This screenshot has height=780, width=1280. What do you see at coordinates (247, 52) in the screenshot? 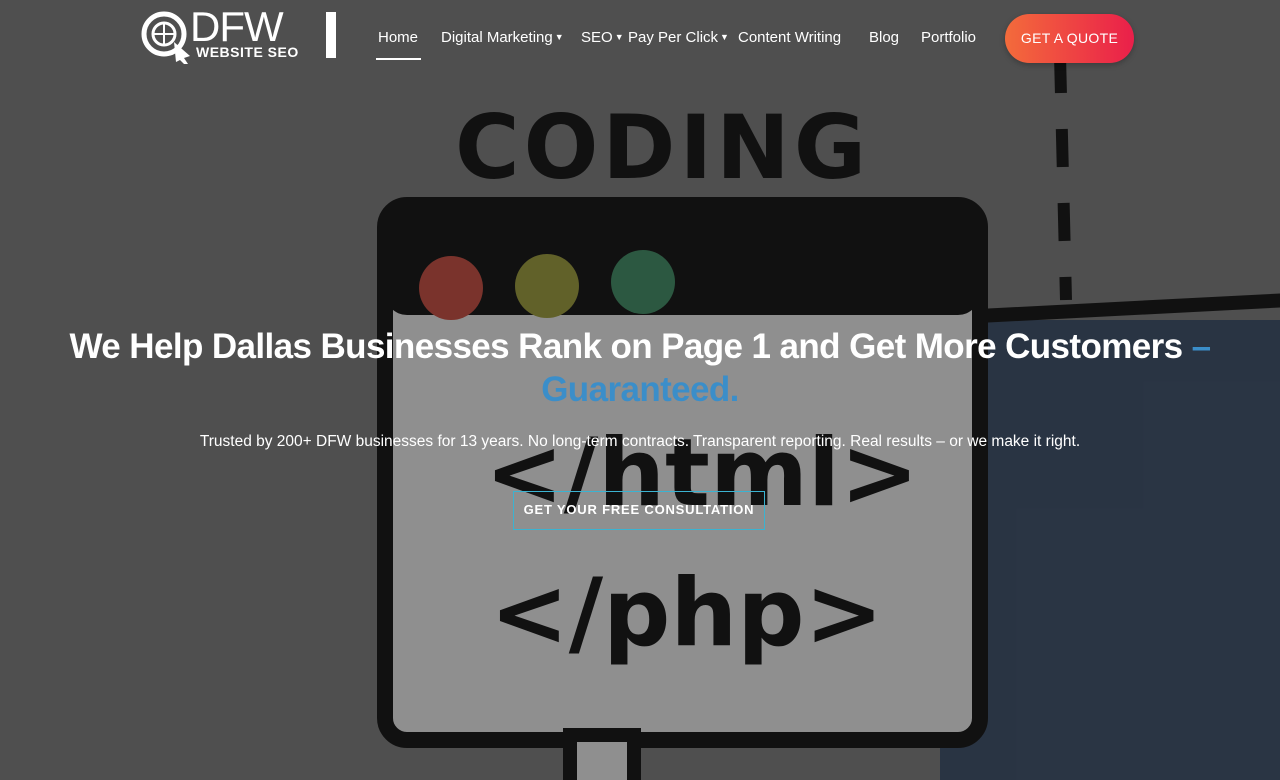
I see `logo-subtitle: WEBSITE SEO` at bounding box center [247, 52].